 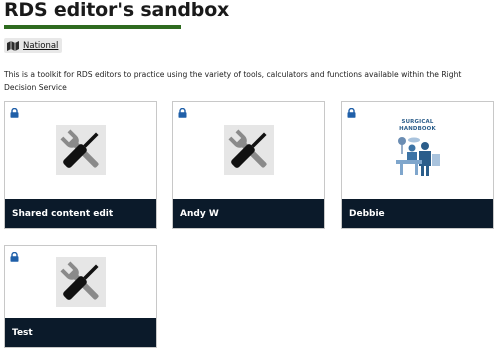 I want to click on area-tag: National, so click(x=33, y=45).